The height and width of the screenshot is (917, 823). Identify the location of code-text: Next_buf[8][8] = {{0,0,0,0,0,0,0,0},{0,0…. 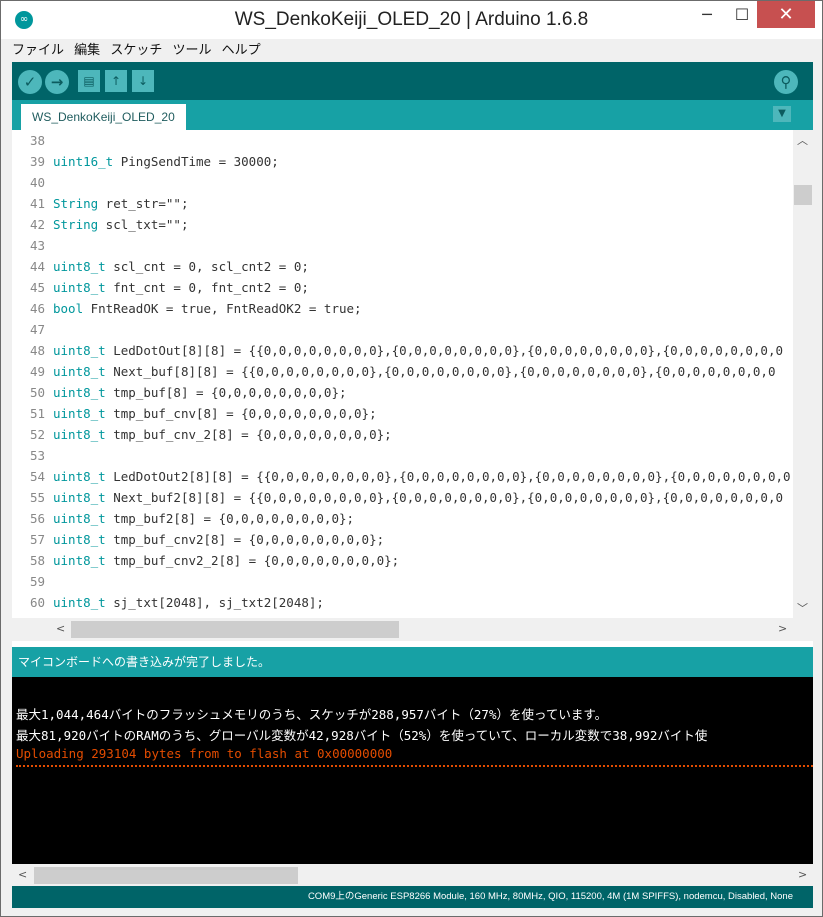
(440, 371).